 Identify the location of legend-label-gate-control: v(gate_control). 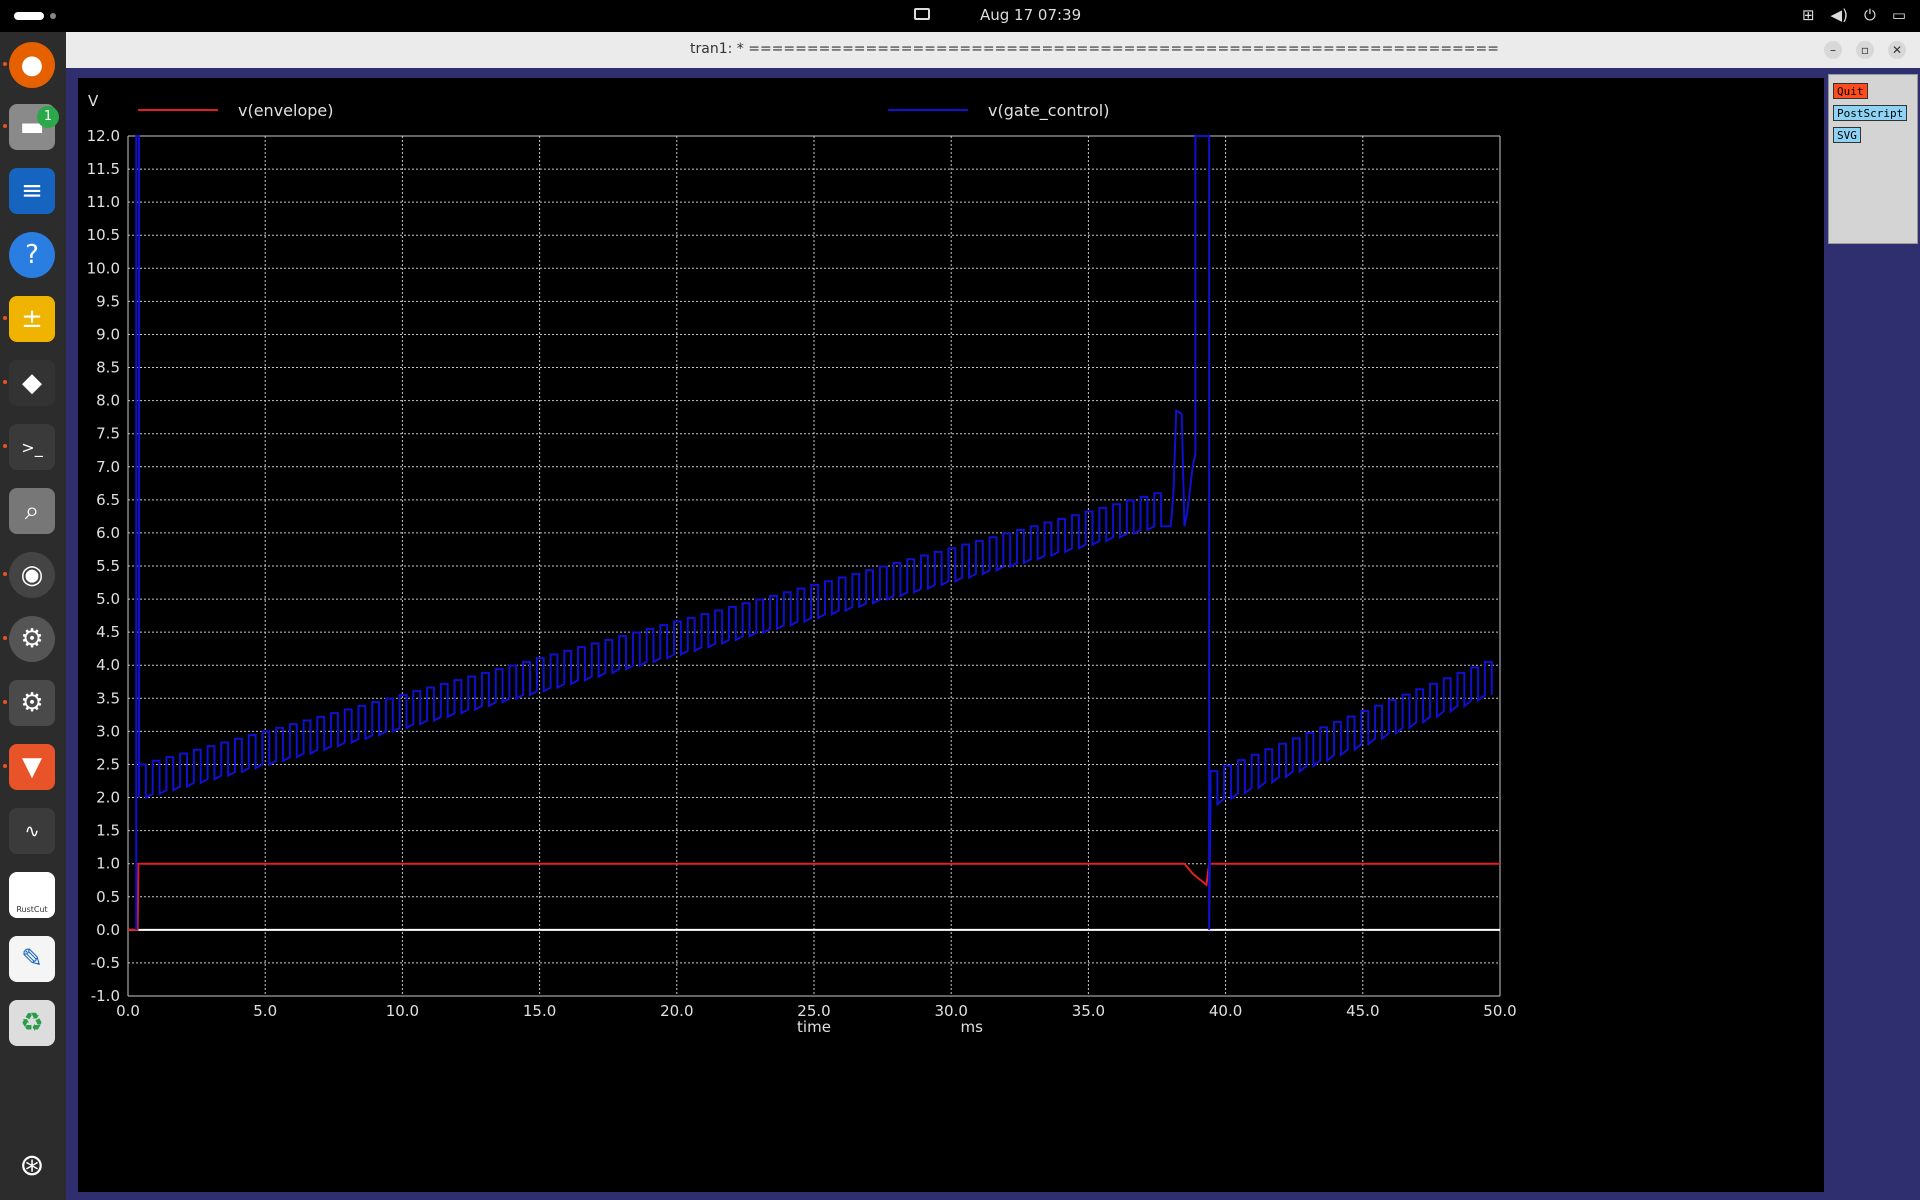
(1049, 111).